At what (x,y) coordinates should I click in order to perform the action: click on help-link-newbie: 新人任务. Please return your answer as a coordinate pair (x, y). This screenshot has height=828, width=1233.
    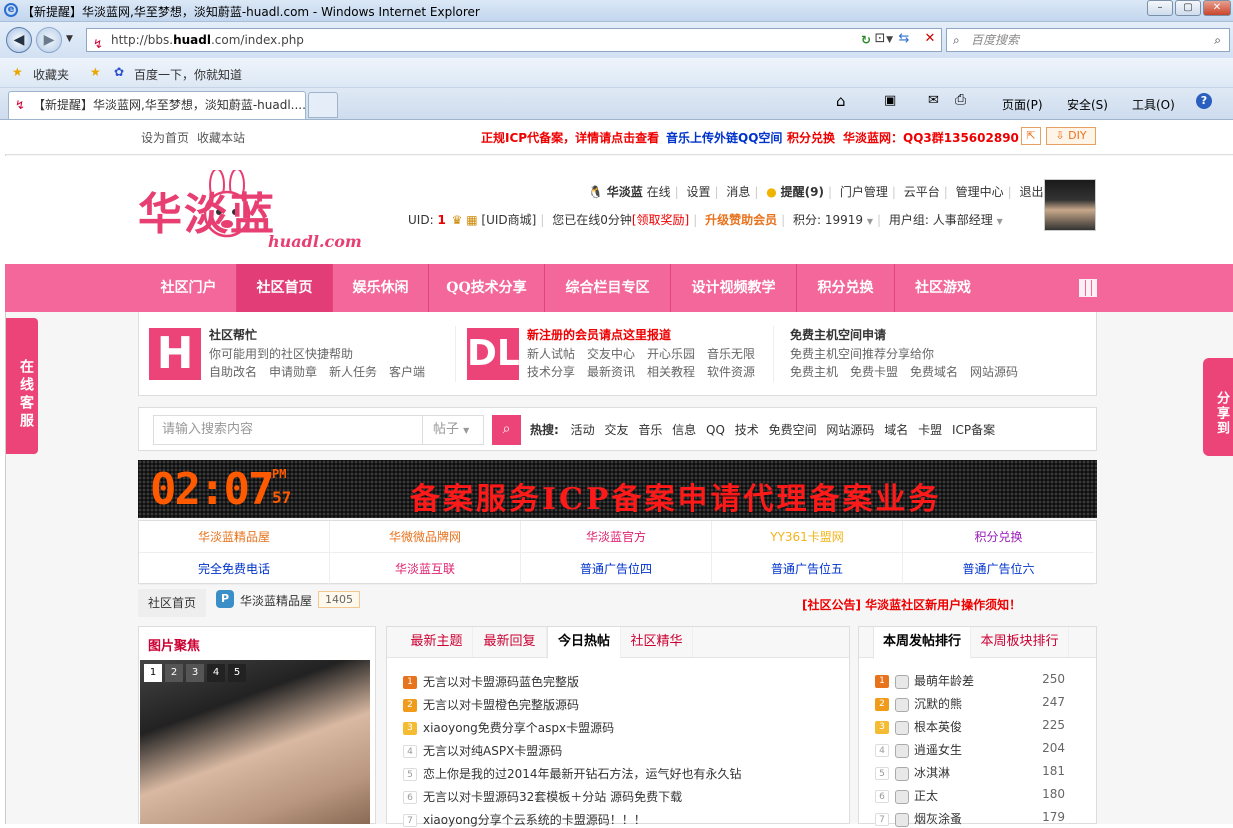
    Looking at the image, I should click on (353, 371).